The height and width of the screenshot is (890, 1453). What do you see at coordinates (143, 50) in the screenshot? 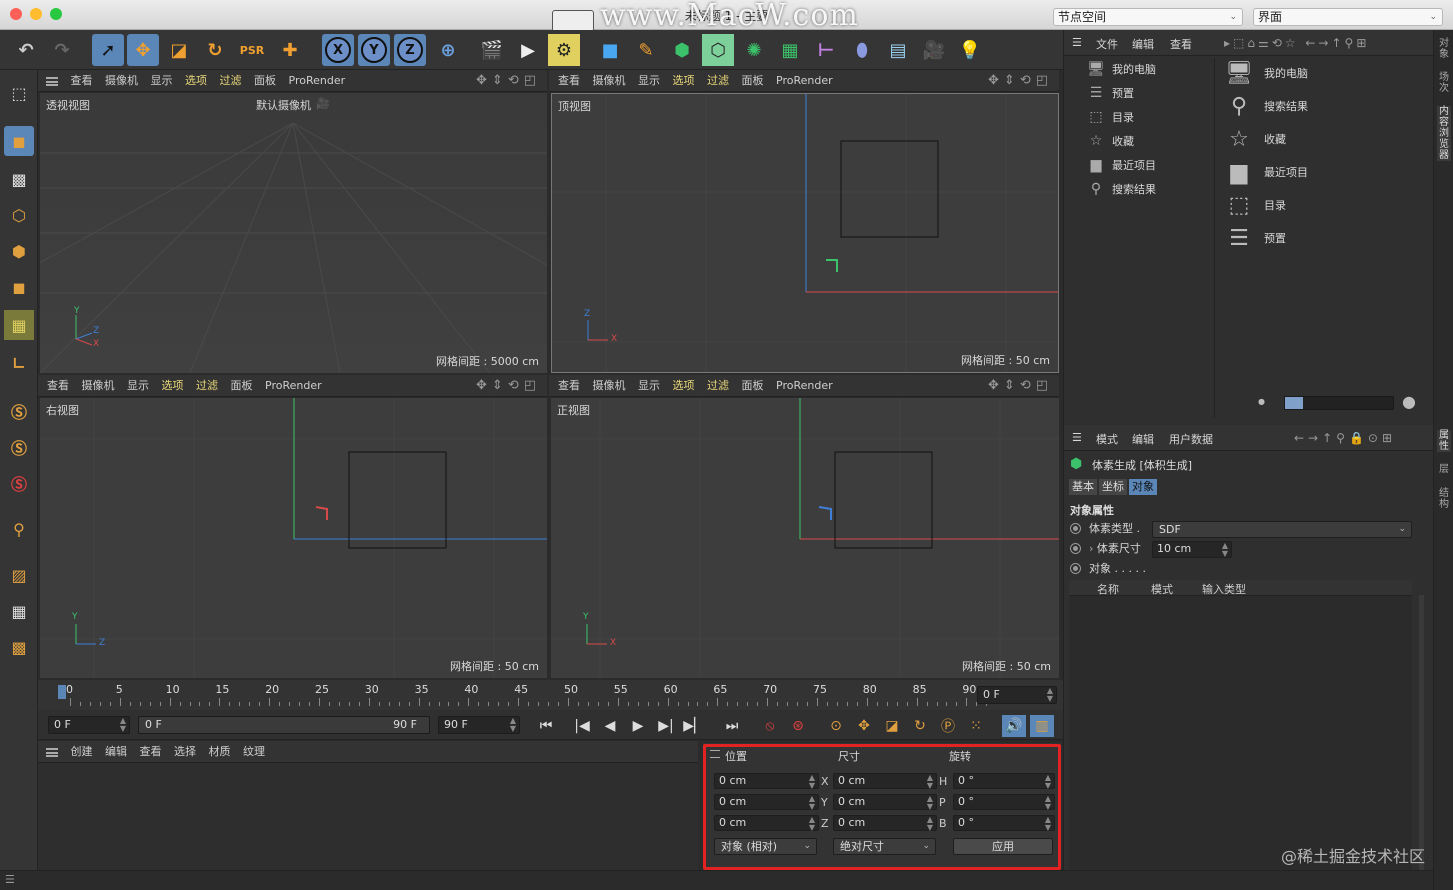
I see `move-tool-icon: ✥` at bounding box center [143, 50].